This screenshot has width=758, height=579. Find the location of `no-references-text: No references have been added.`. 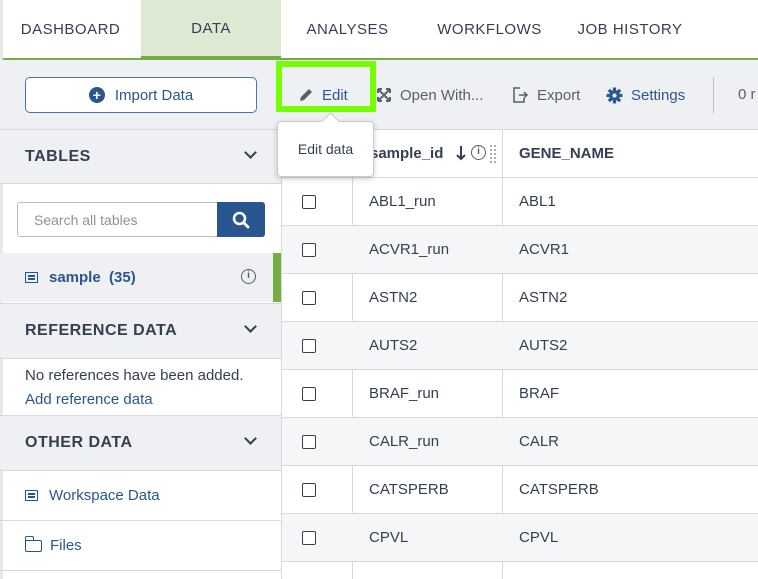

no-references-text: No references have been added. is located at coordinates (134, 375).